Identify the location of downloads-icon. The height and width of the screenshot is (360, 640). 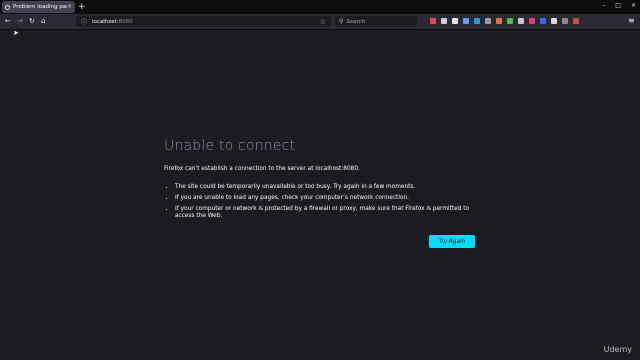
(444, 21).